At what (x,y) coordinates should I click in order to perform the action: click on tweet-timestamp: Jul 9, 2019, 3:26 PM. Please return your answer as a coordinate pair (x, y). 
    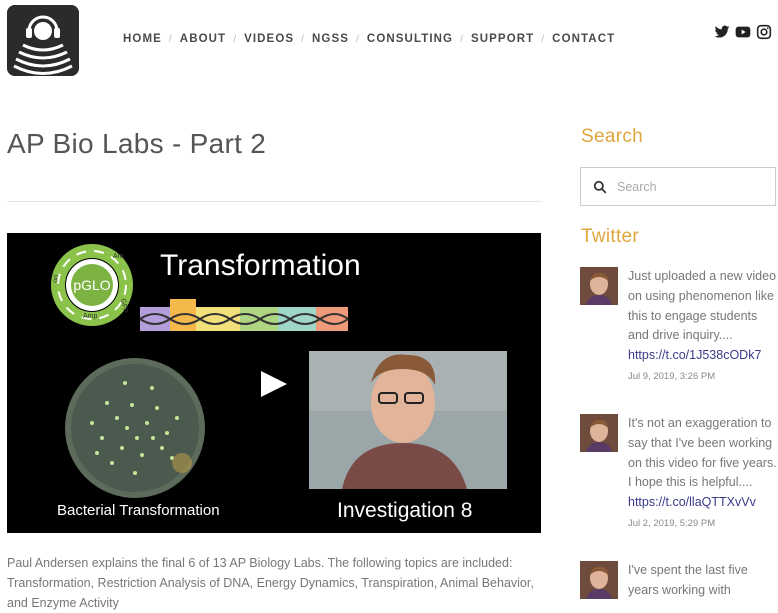
    Looking at the image, I should click on (703, 377).